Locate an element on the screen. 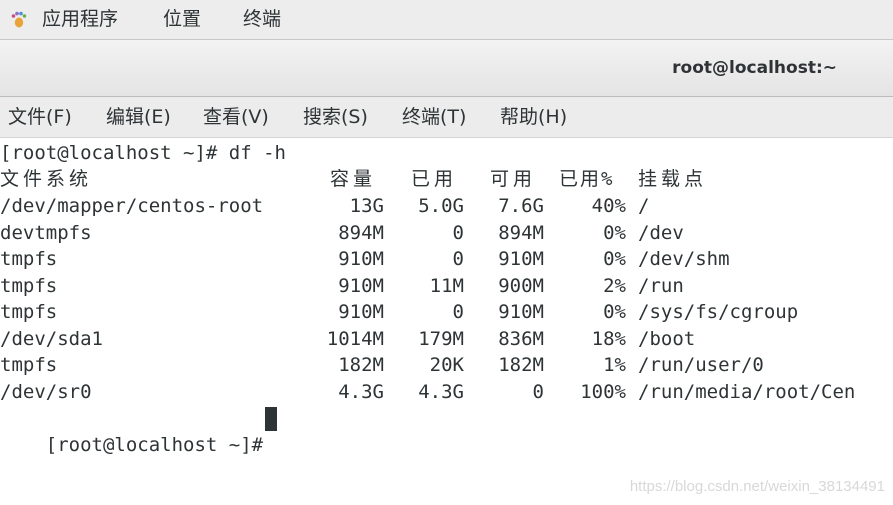 The height and width of the screenshot is (505, 893). gnome-foot-icon is located at coordinates (19, 20).